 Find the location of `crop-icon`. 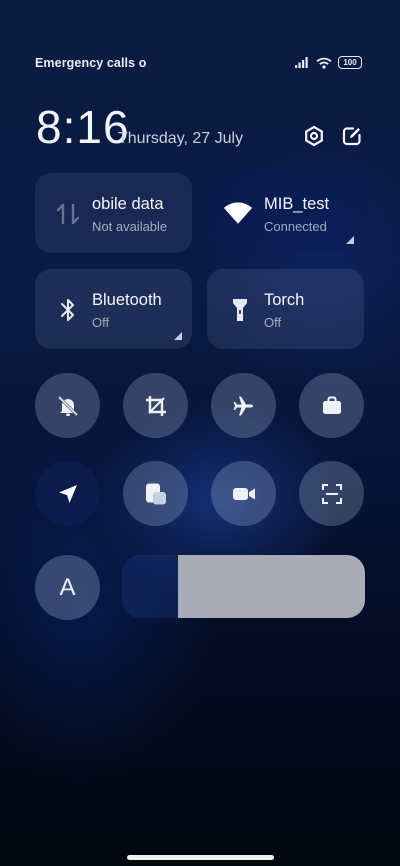

crop-icon is located at coordinates (155, 405).